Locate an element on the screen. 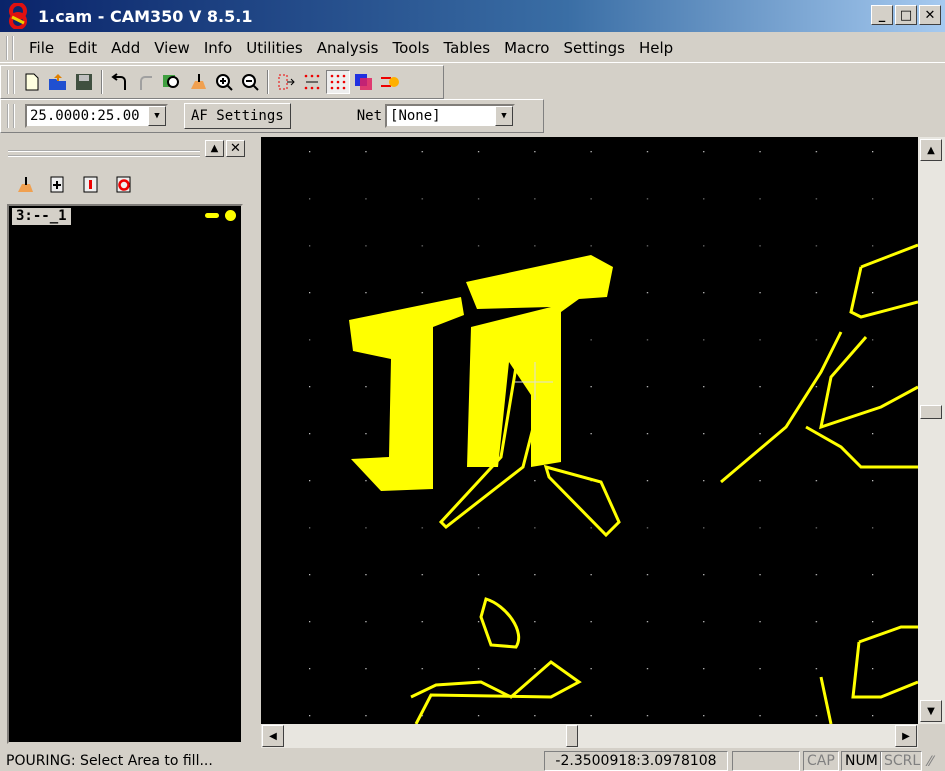  net-value: [None] is located at coordinates (415, 116).